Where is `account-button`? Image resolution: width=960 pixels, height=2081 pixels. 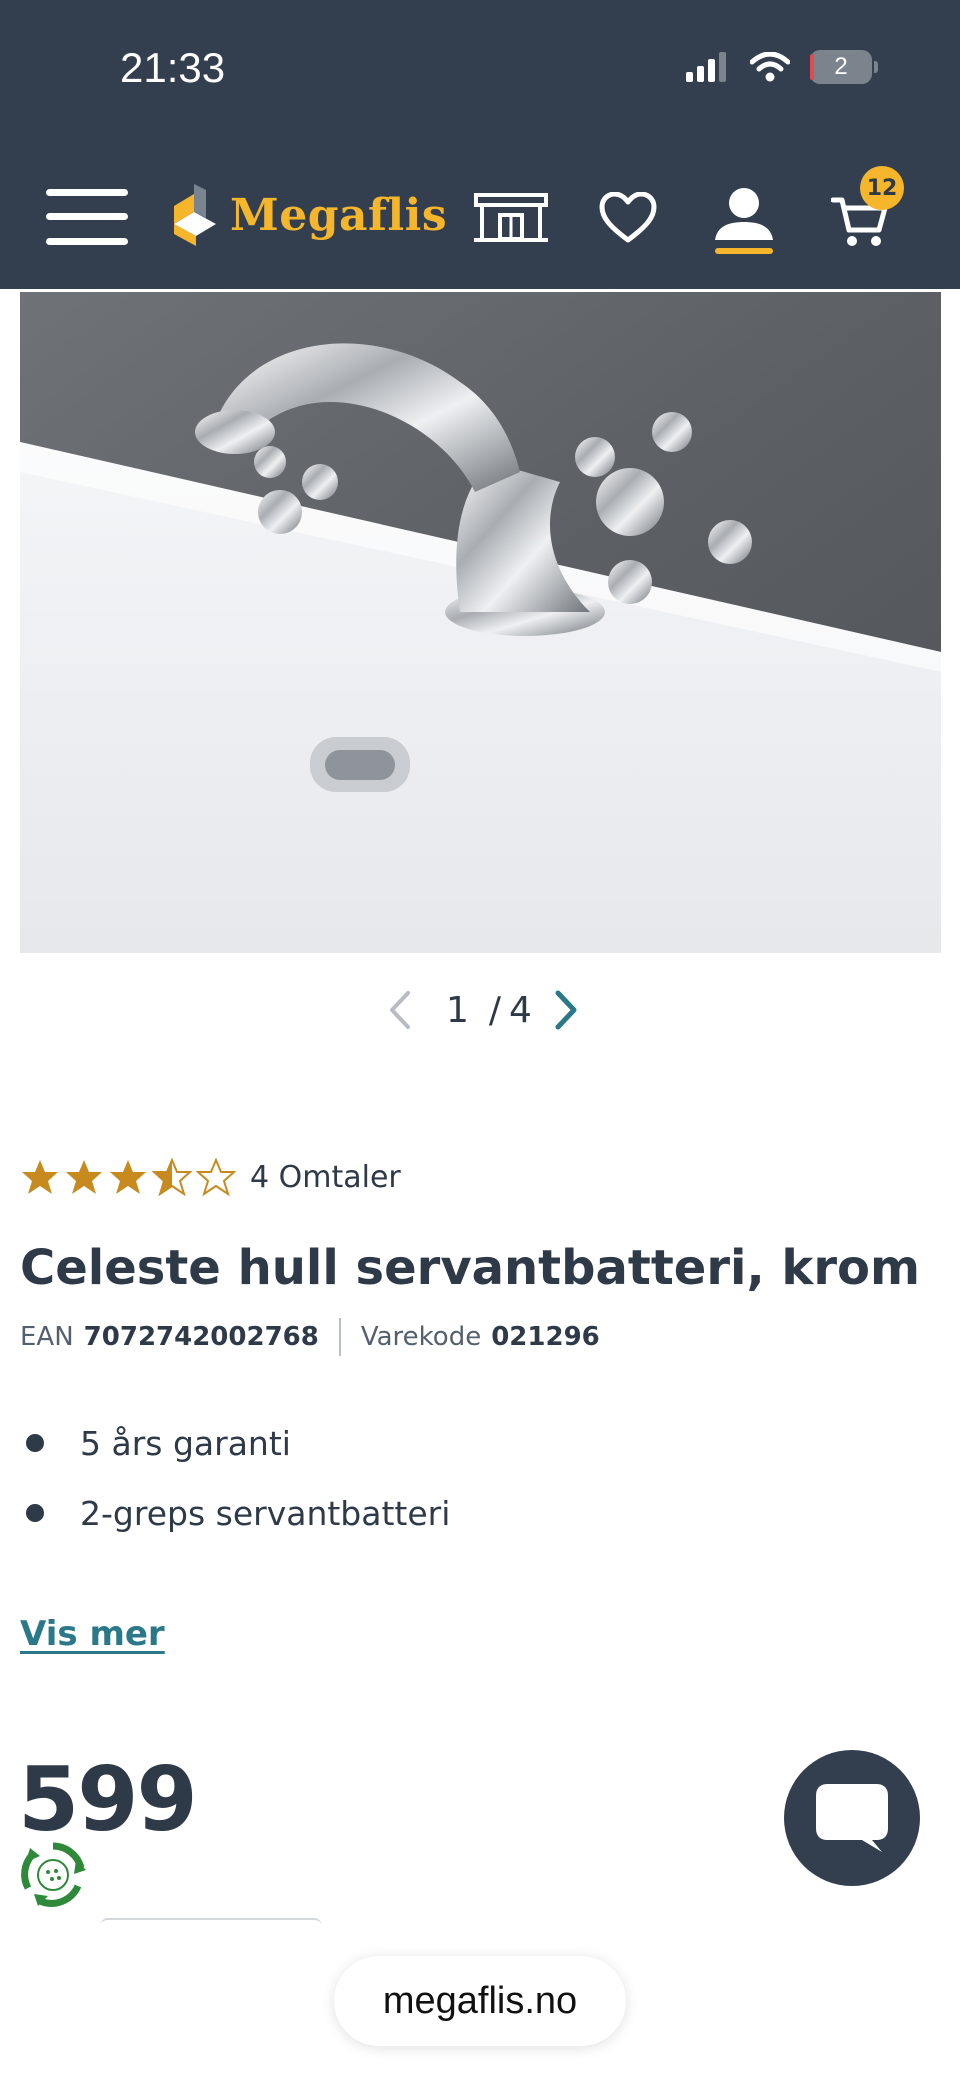 account-button is located at coordinates (744, 222).